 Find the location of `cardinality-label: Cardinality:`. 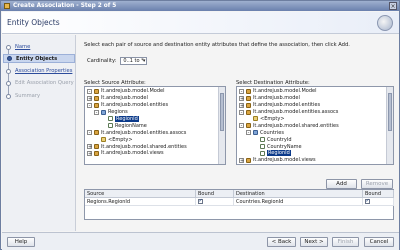

cardinality-label: Cardinality: is located at coordinates (102, 61).